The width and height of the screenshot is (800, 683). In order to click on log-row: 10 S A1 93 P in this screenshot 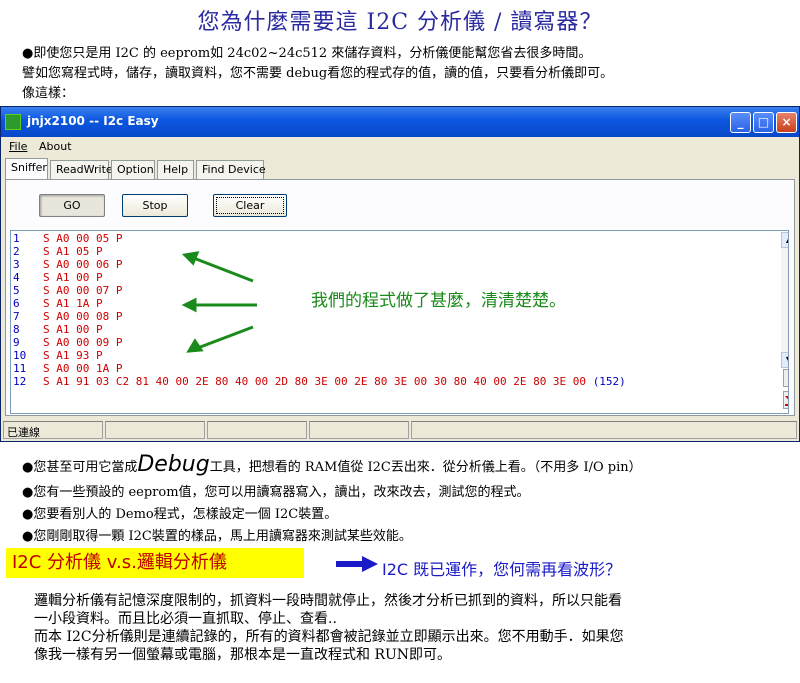, I will do `click(58, 356)`.